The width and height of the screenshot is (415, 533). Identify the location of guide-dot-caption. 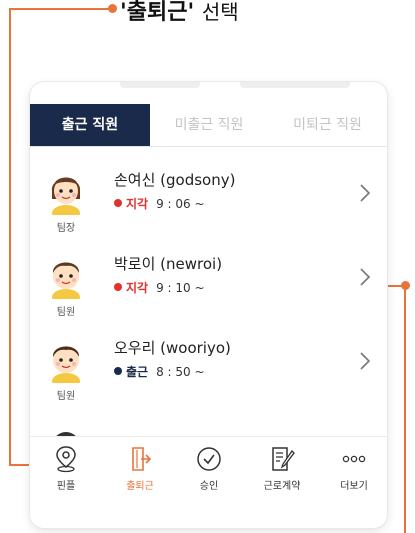
(112, 8).